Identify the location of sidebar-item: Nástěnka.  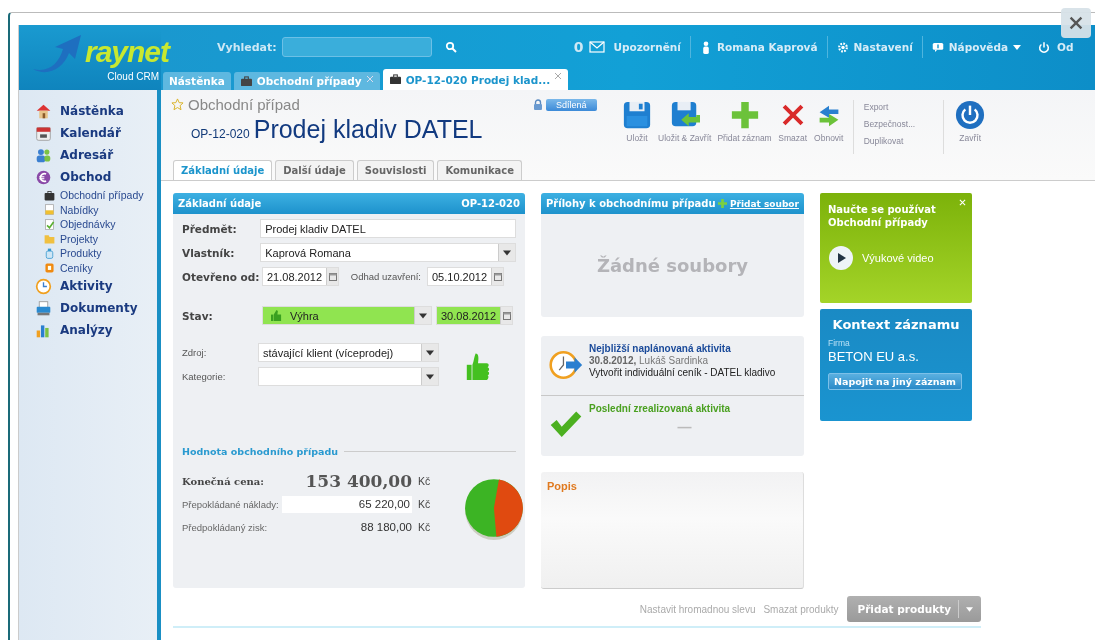
(79, 111).